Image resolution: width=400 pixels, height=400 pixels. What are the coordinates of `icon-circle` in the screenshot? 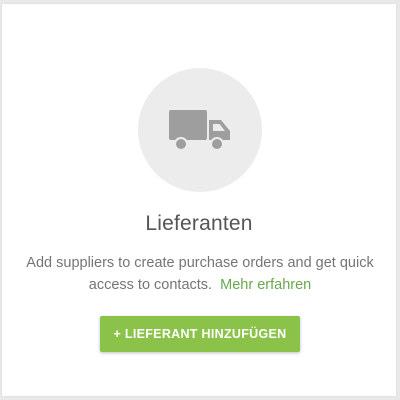 It's located at (200, 130).